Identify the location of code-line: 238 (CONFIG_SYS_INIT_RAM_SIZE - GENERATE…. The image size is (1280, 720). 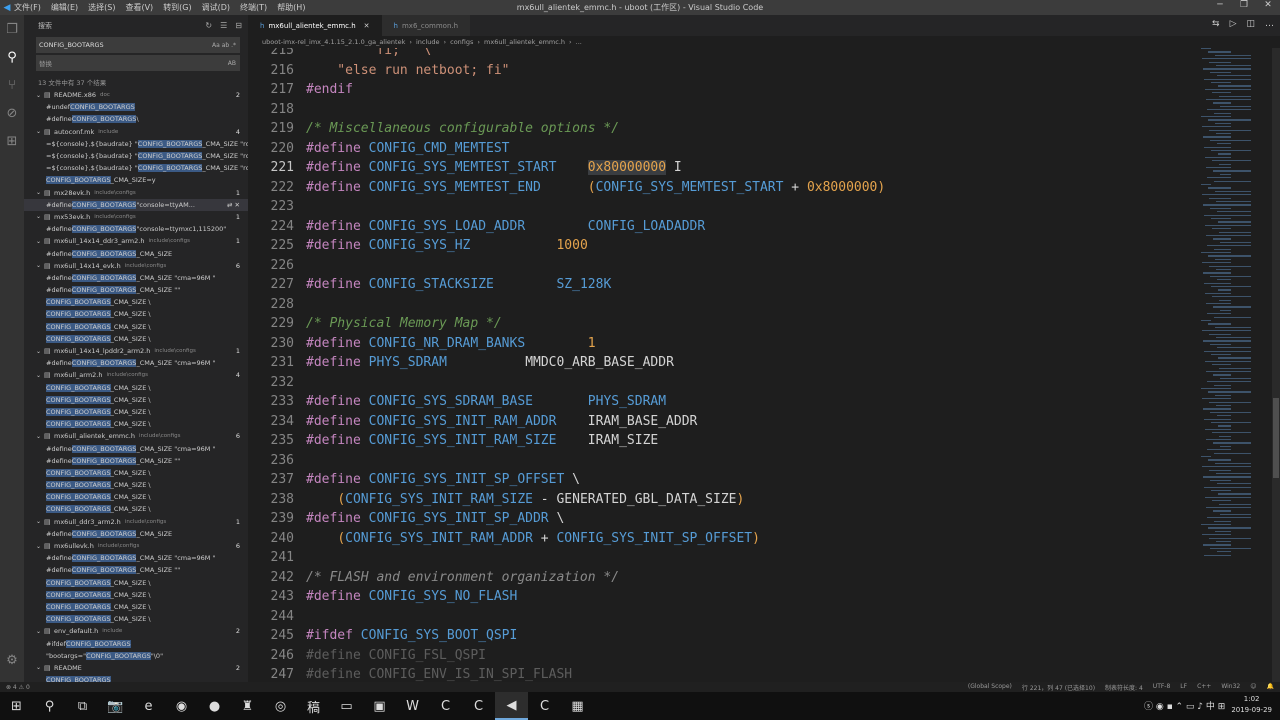
(718, 500).